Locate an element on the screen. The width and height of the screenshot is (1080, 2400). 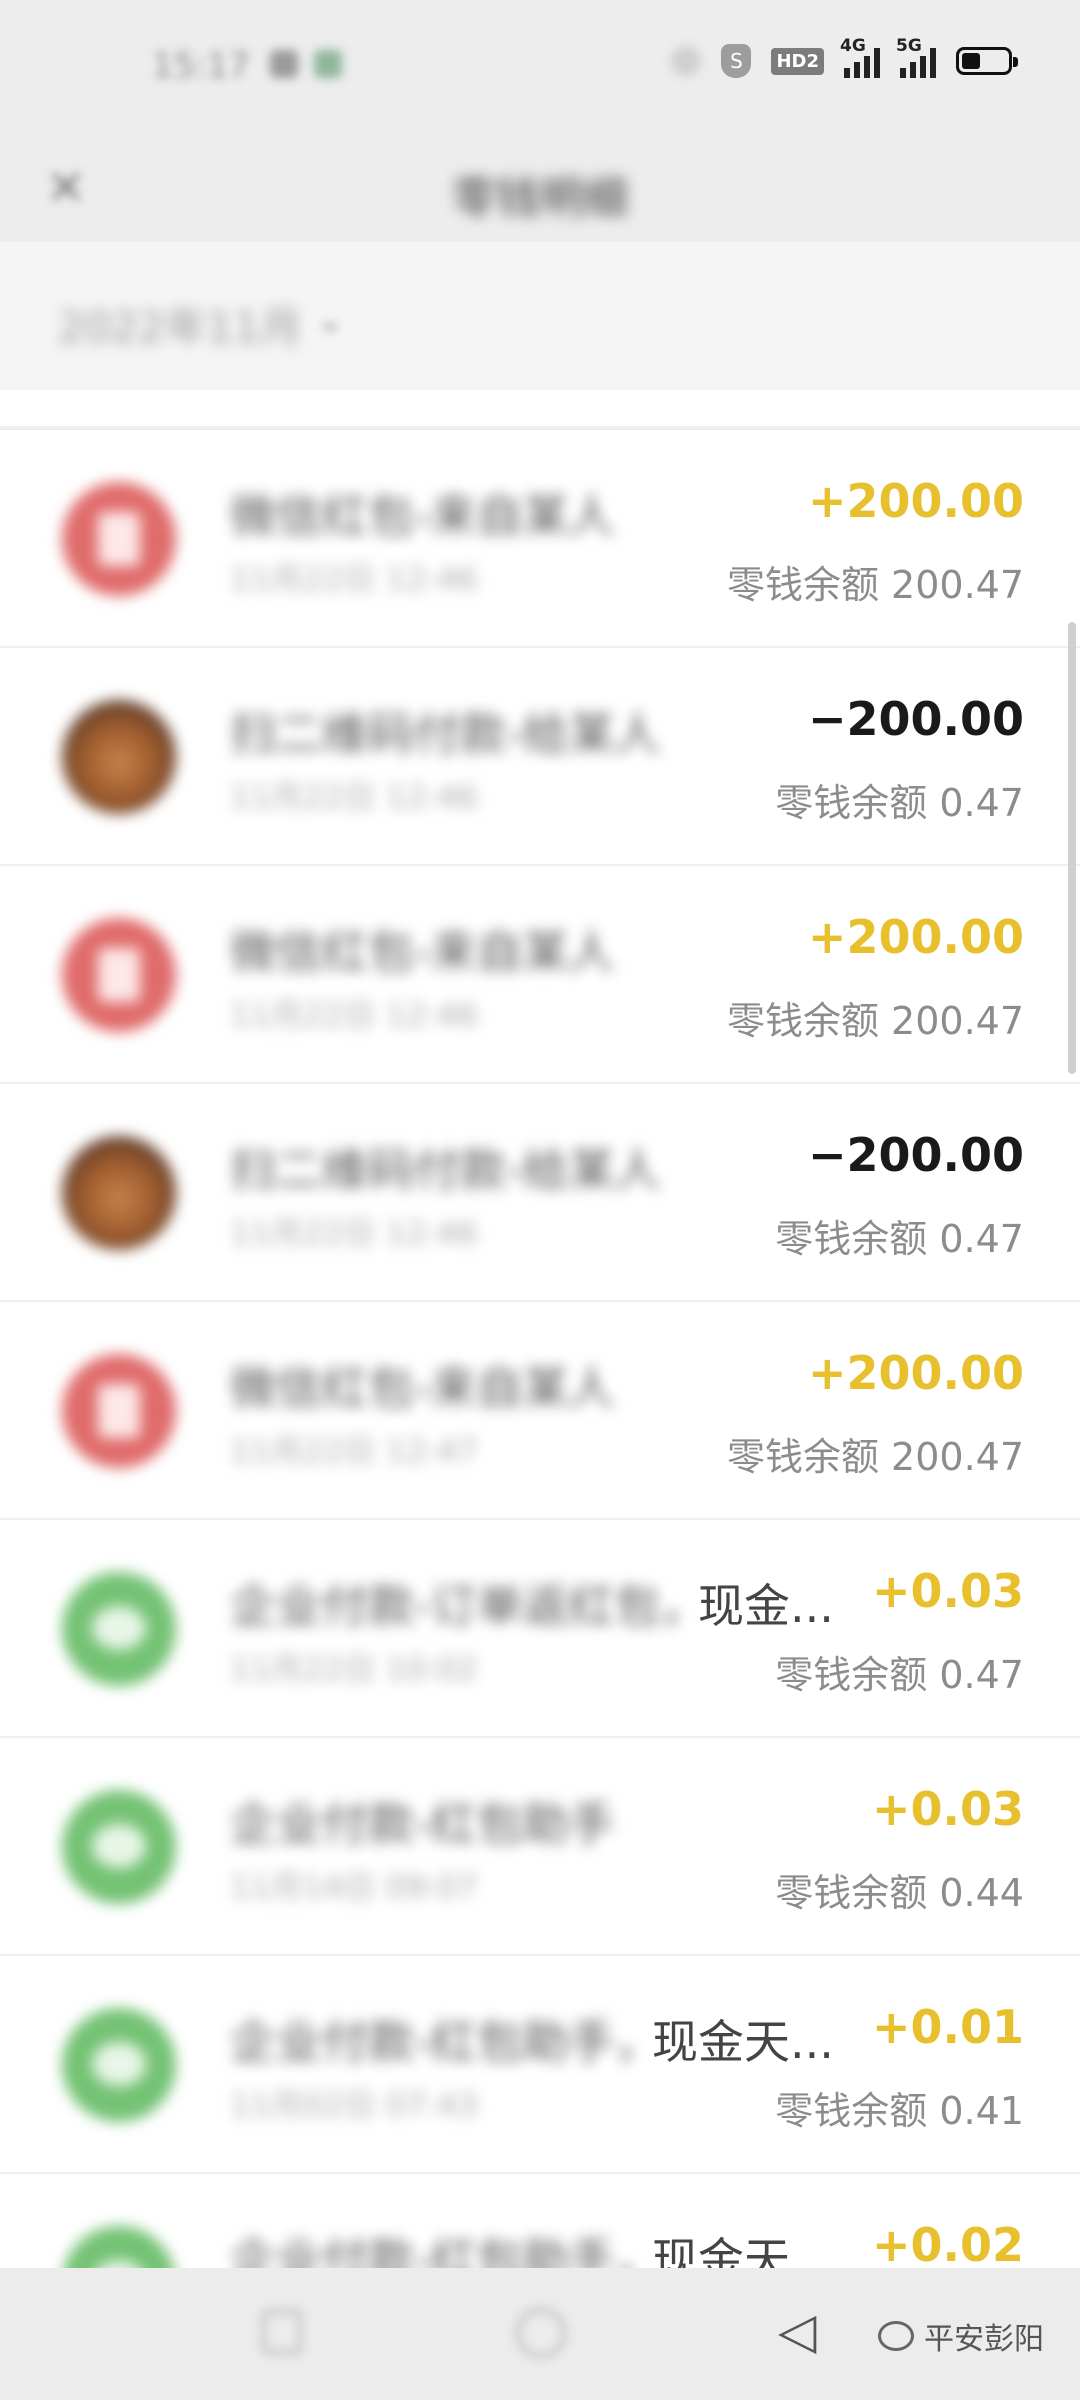
transaction-amount: +0.02 is located at coordinates (947, 2245).